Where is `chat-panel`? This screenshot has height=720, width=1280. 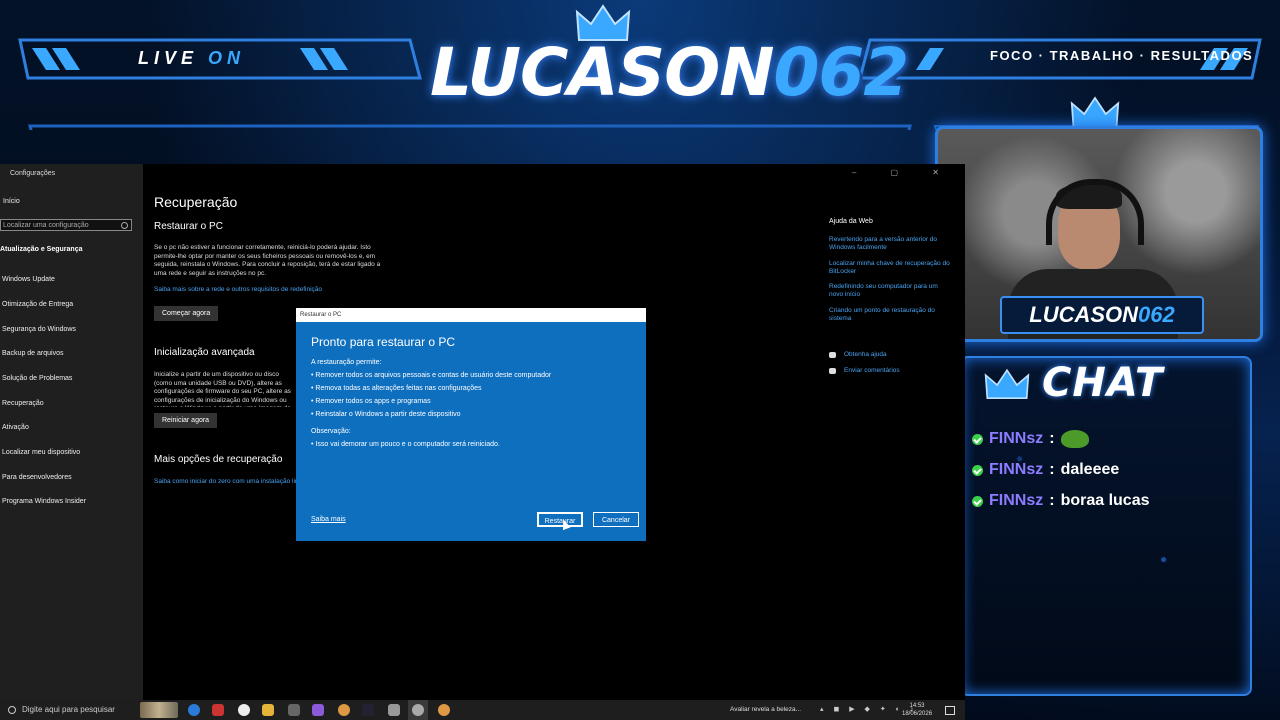
chat-panel is located at coordinates (1106, 526).